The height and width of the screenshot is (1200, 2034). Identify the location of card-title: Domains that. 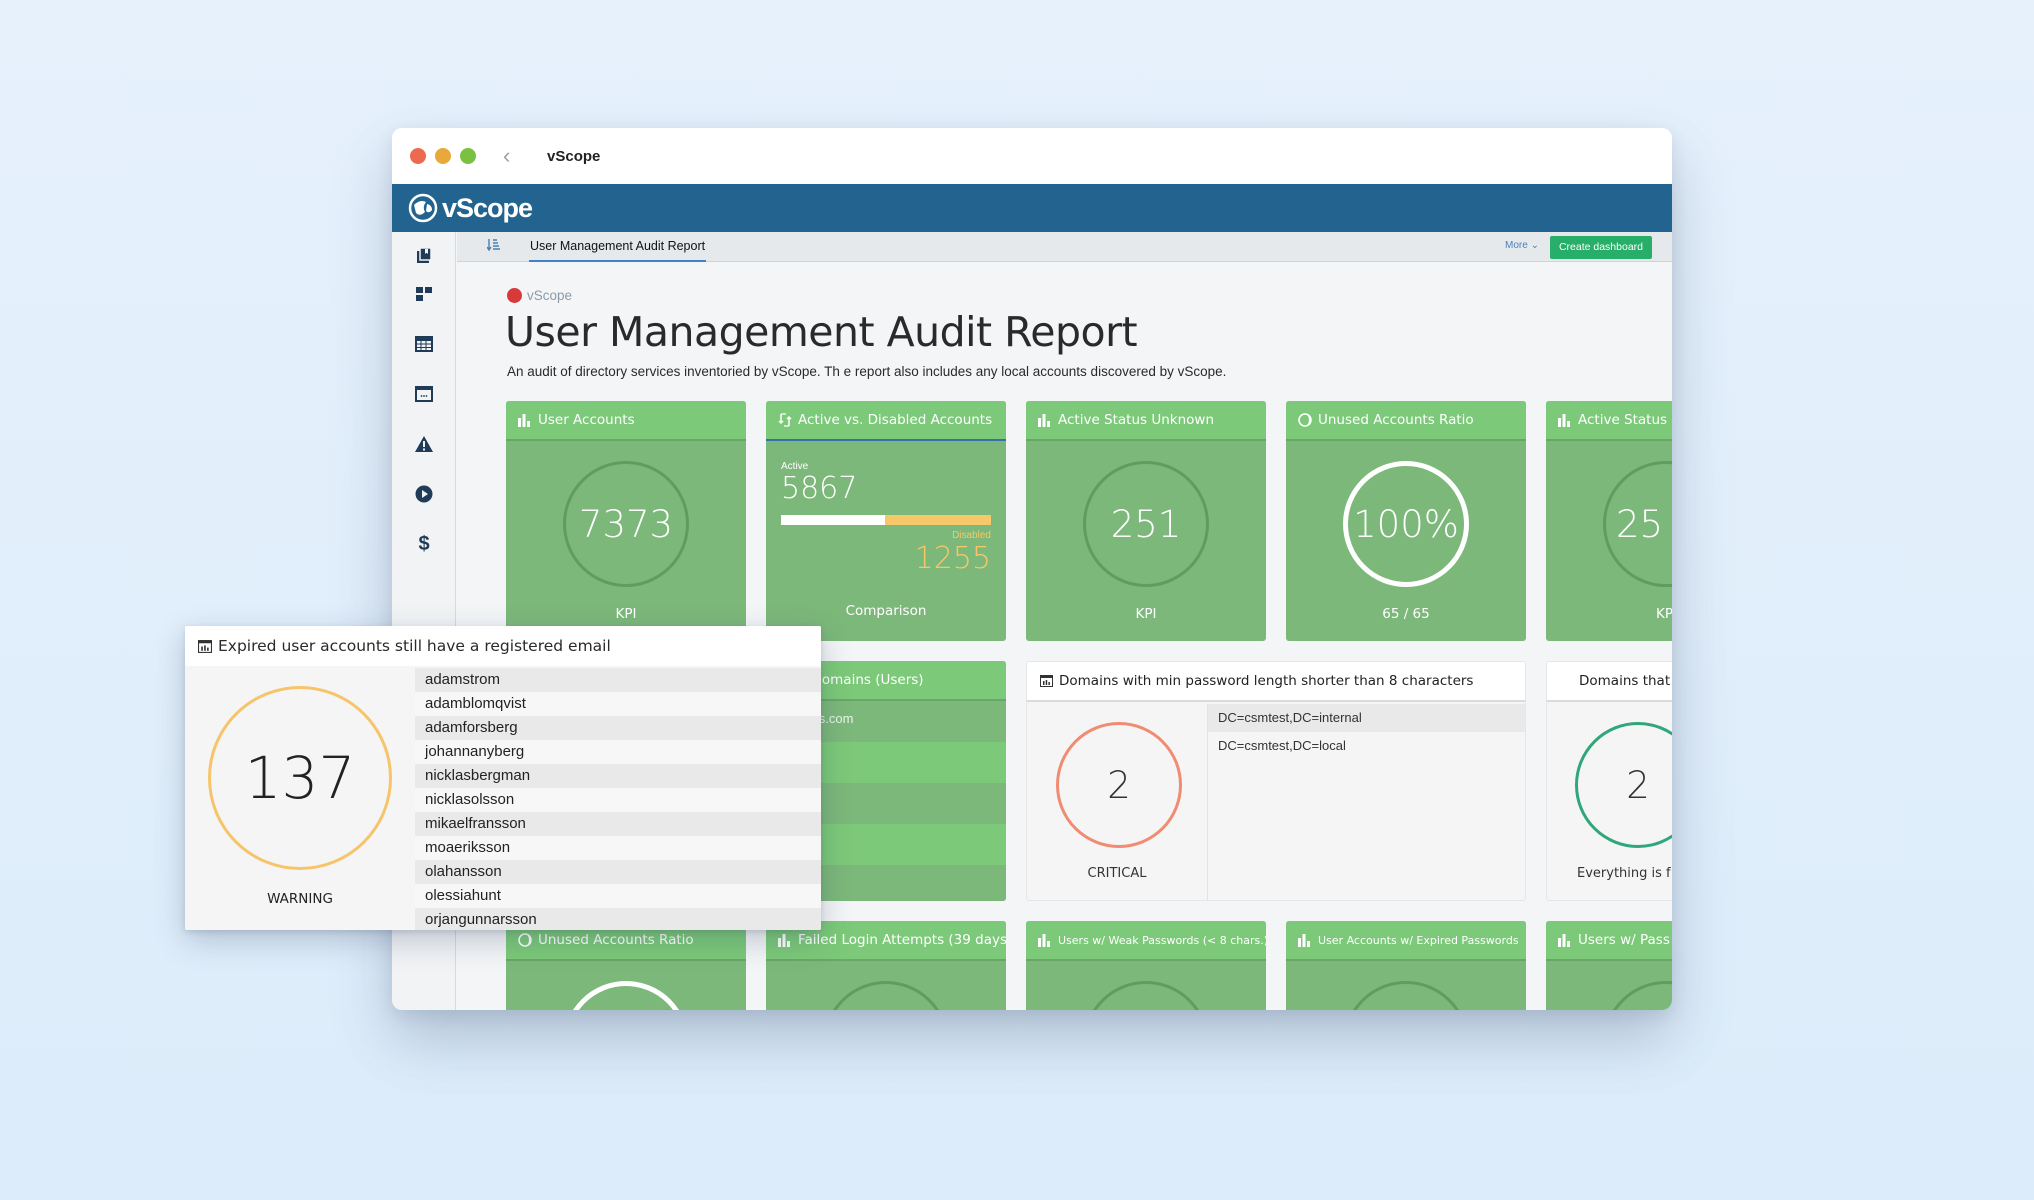
(1625, 681).